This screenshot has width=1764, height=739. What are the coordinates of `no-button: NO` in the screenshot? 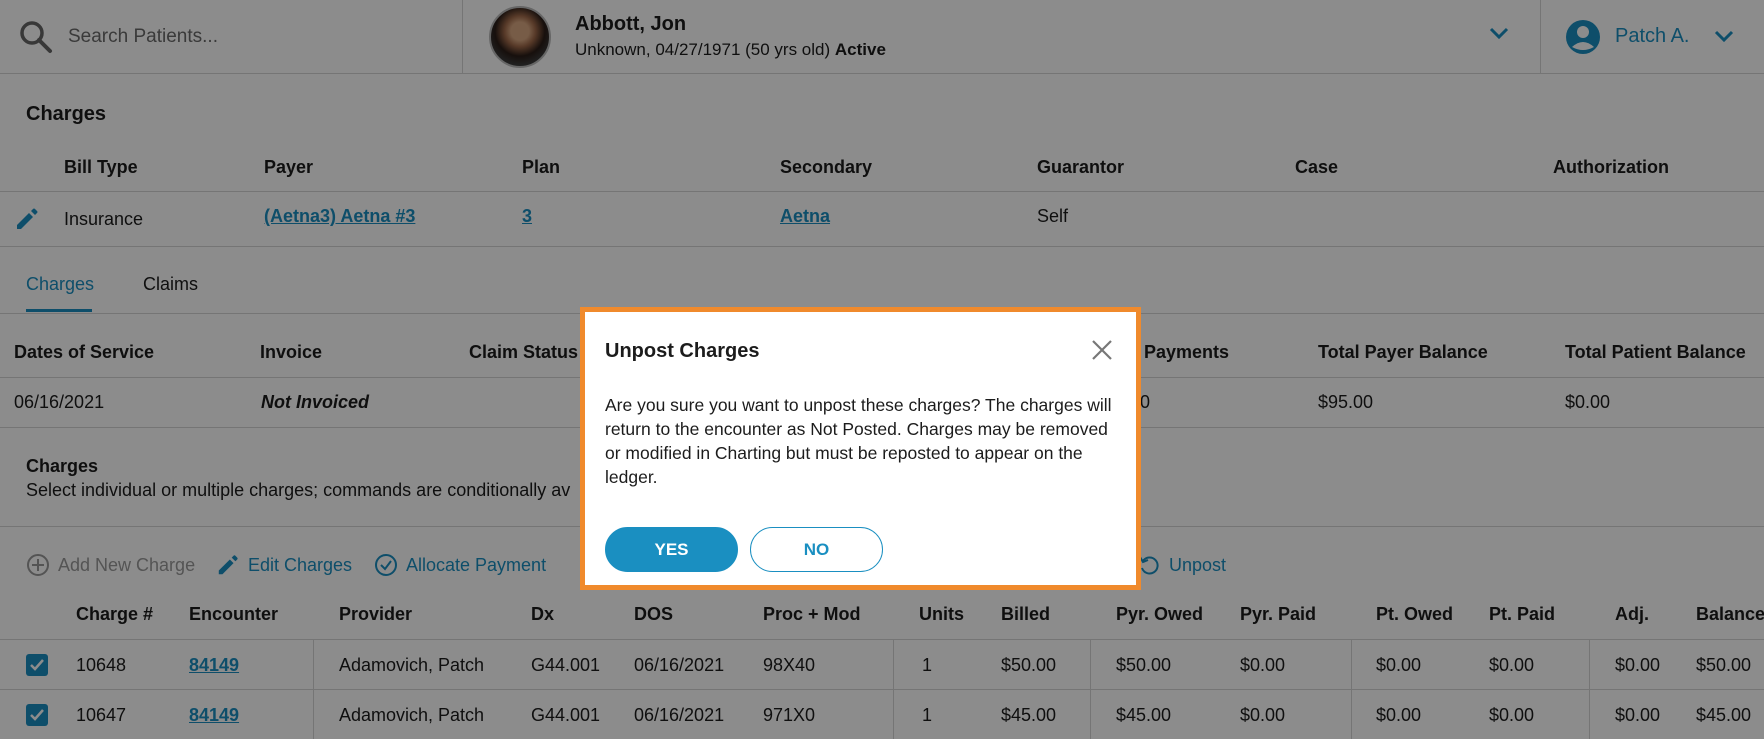 It's located at (816, 549).